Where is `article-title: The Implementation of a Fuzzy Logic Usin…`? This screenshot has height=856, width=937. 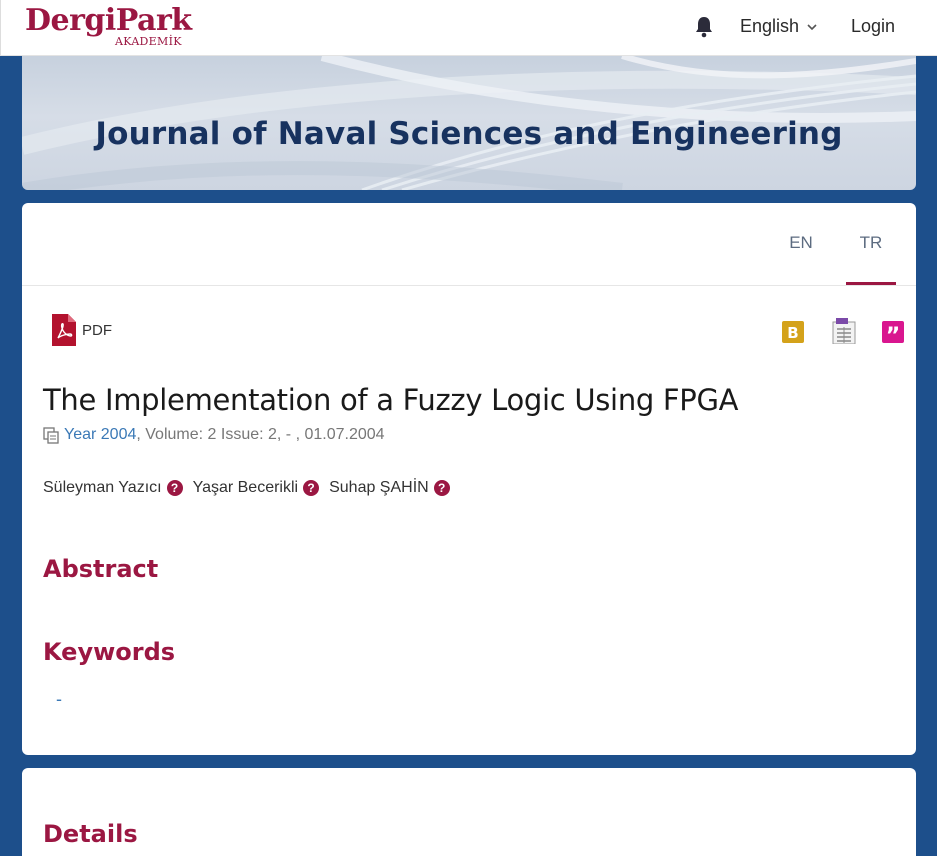
article-title: The Implementation of a Fuzzy Logic Usin… is located at coordinates (391, 400).